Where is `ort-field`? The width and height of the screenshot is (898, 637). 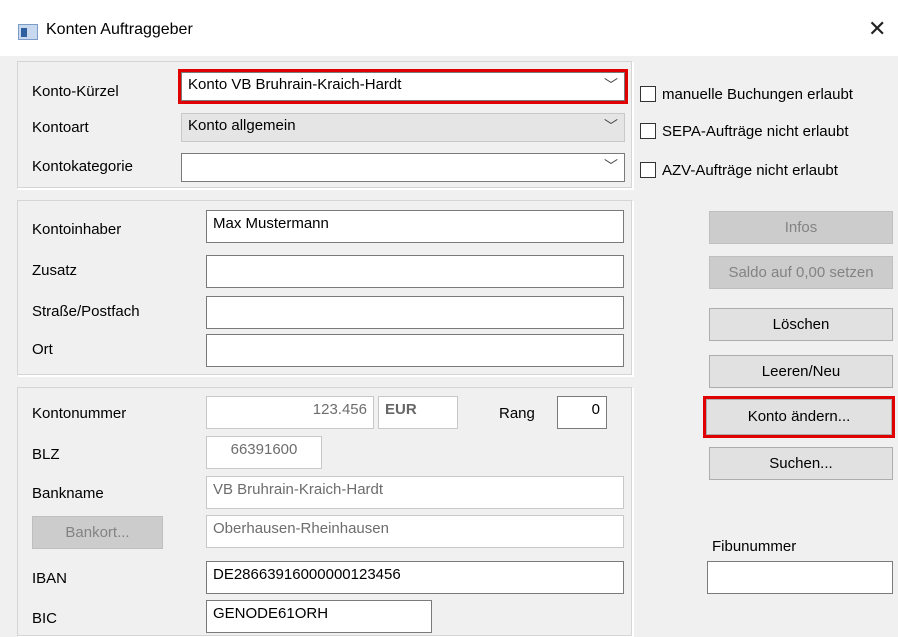
ort-field is located at coordinates (415, 350).